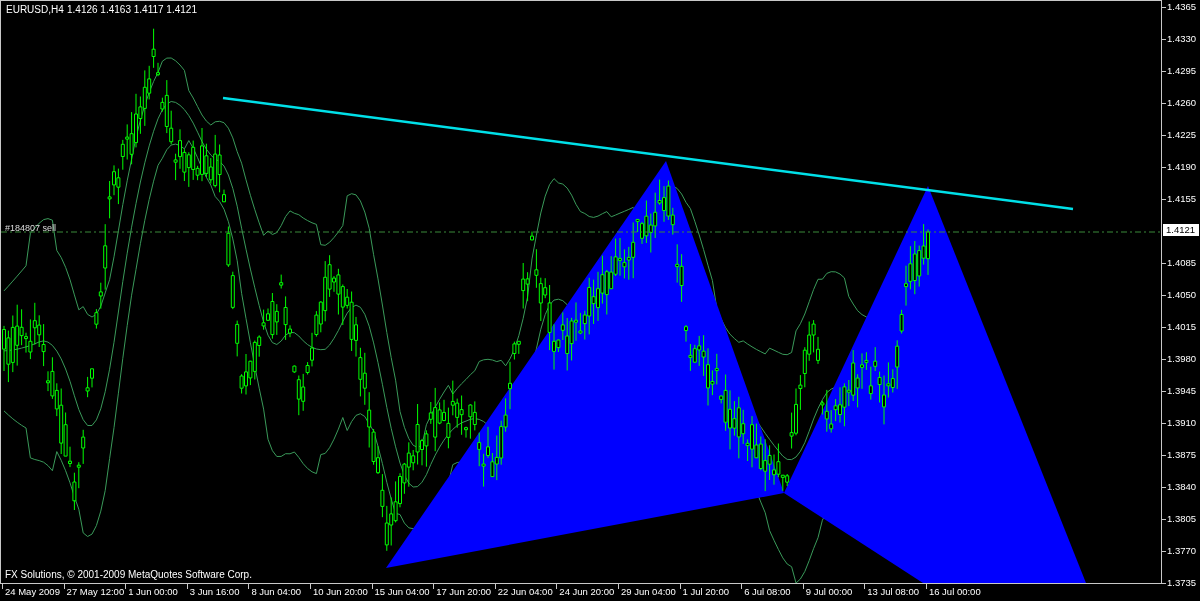  I want to click on symbol-label: EURUSD,H4, so click(35, 9).